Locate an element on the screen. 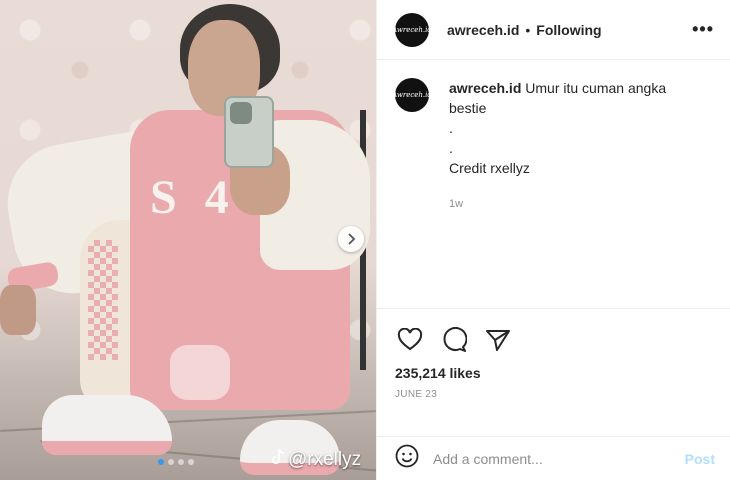 This screenshot has width=730, height=480. shoe is located at coordinates (107, 425).